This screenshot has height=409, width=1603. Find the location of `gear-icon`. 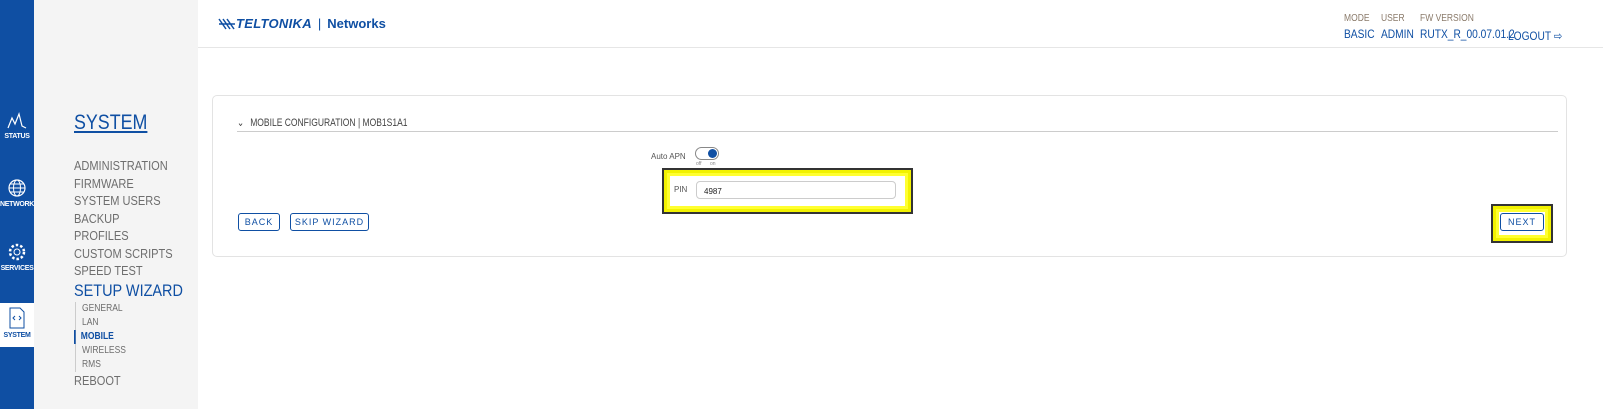

gear-icon is located at coordinates (17, 252).